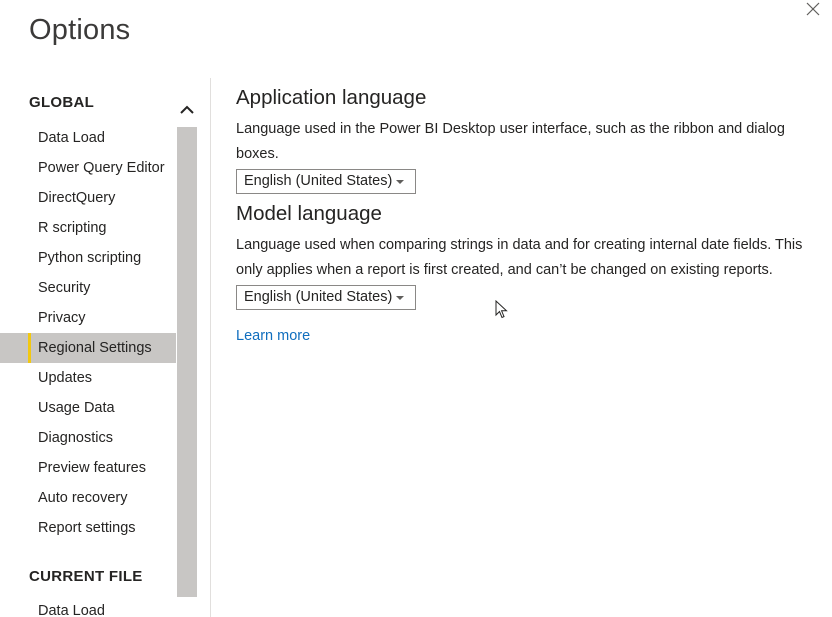  Describe the element at coordinates (76, 408) in the screenshot. I see `sidebar-item-label: Usage Data` at that location.